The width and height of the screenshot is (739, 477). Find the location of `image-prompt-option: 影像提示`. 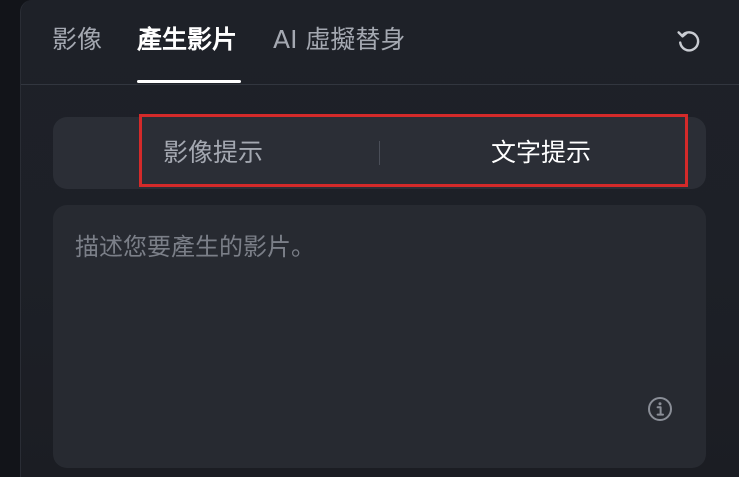

image-prompt-option: 影像提示 is located at coordinates (213, 153).